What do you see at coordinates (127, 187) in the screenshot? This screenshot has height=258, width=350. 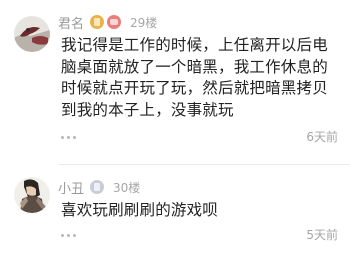 I see `floor-number: 30楼` at bounding box center [127, 187].